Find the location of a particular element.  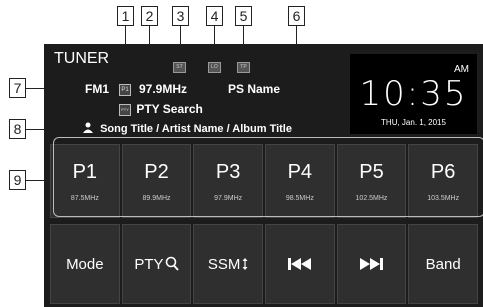

callout-9: 9 is located at coordinates (17, 180).